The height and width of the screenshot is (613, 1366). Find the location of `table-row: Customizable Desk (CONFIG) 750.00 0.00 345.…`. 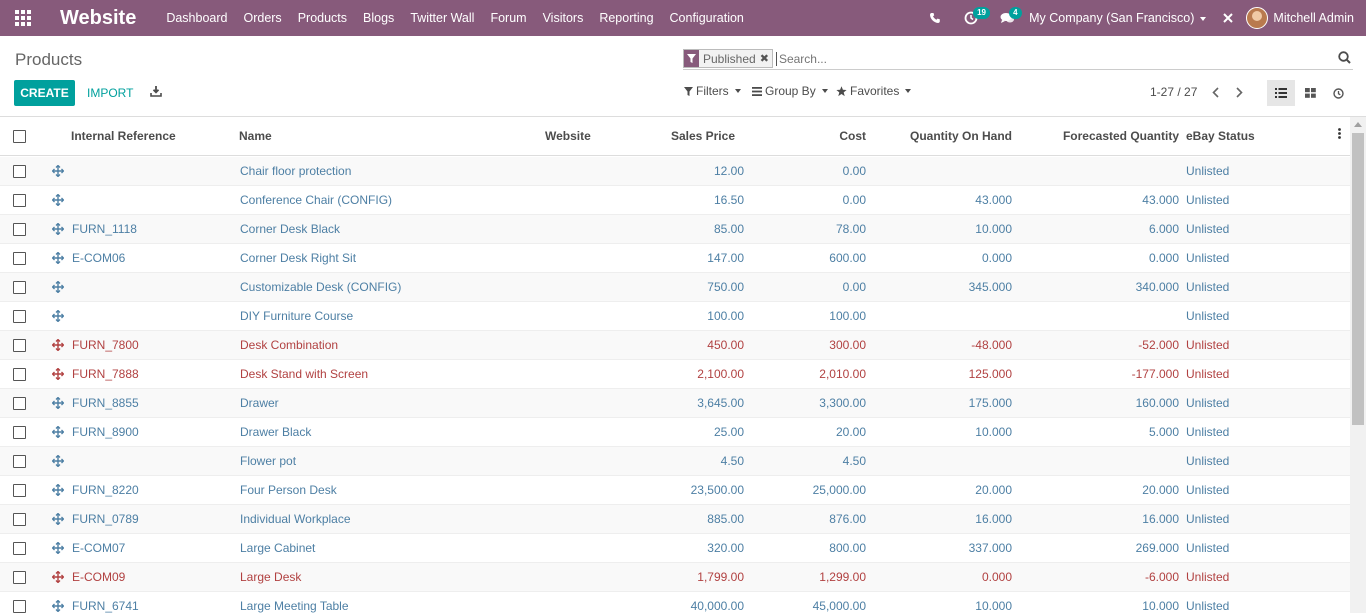

table-row: Customizable Desk (CONFIG) 750.00 0.00 345.… is located at coordinates (675, 287).